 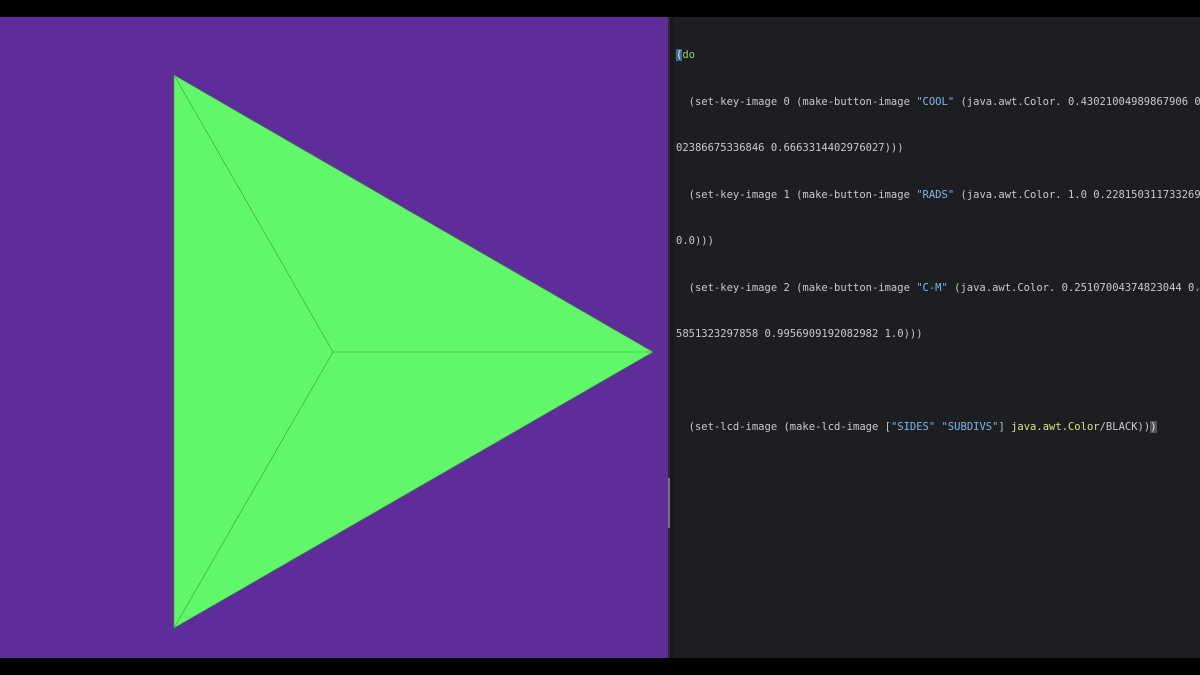 What do you see at coordinates (790, 148) in the screenshot?
I see `code-text: 02386675336846 0.6663314402976027)))` at bounding box center [790, 148].